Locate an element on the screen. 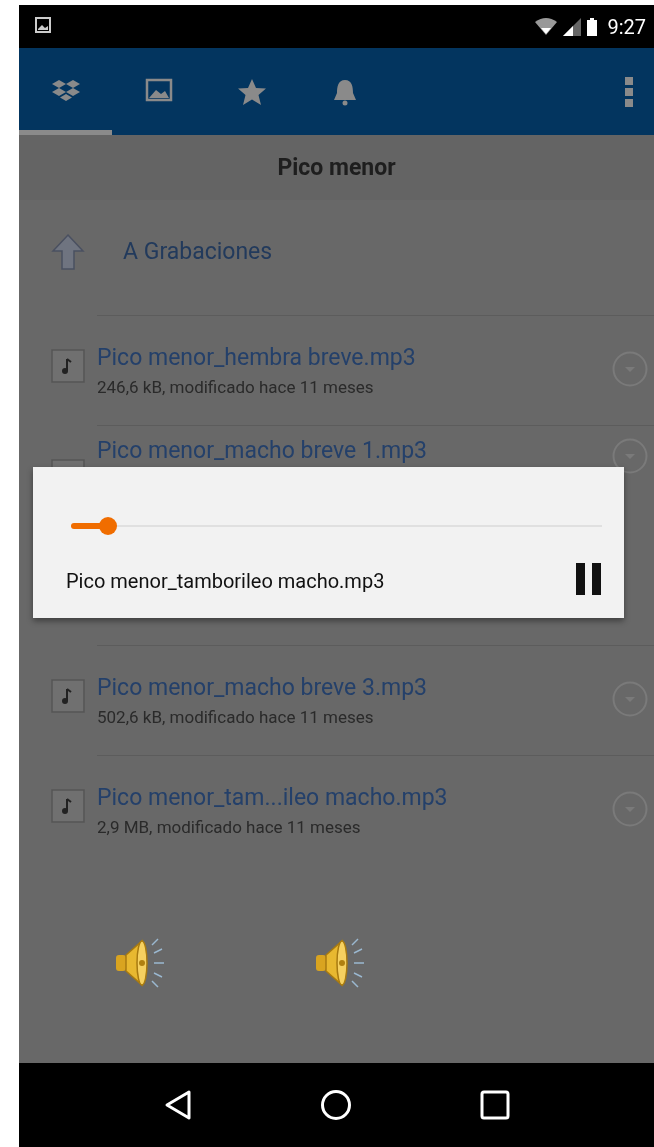  wifi-icon is located at coordinates (546, 26).